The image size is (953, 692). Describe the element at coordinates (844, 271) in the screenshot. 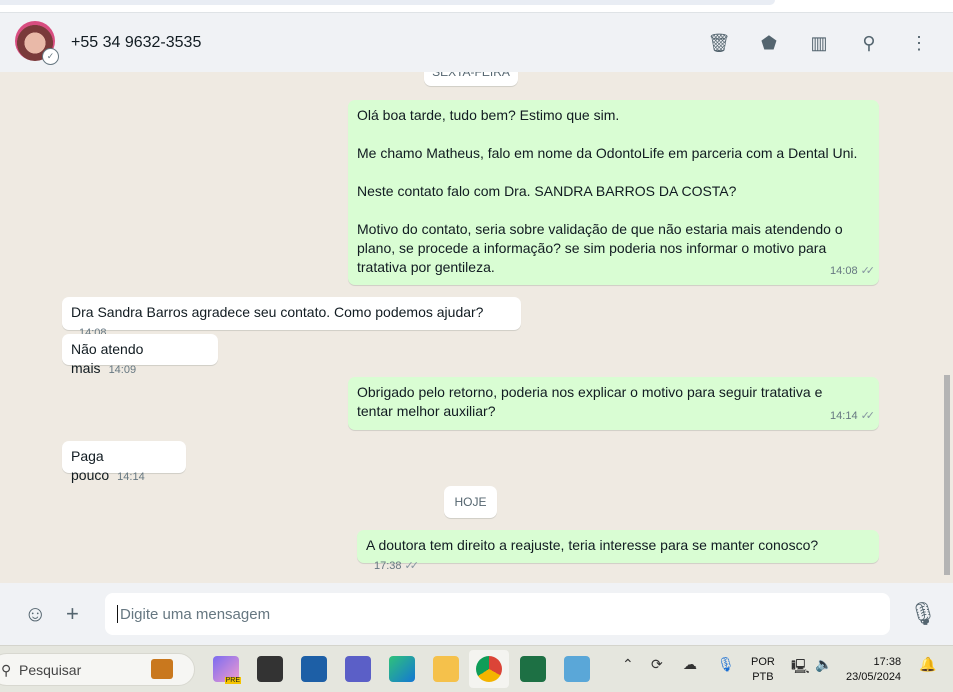

I see `message-time: 14:08` at that location.